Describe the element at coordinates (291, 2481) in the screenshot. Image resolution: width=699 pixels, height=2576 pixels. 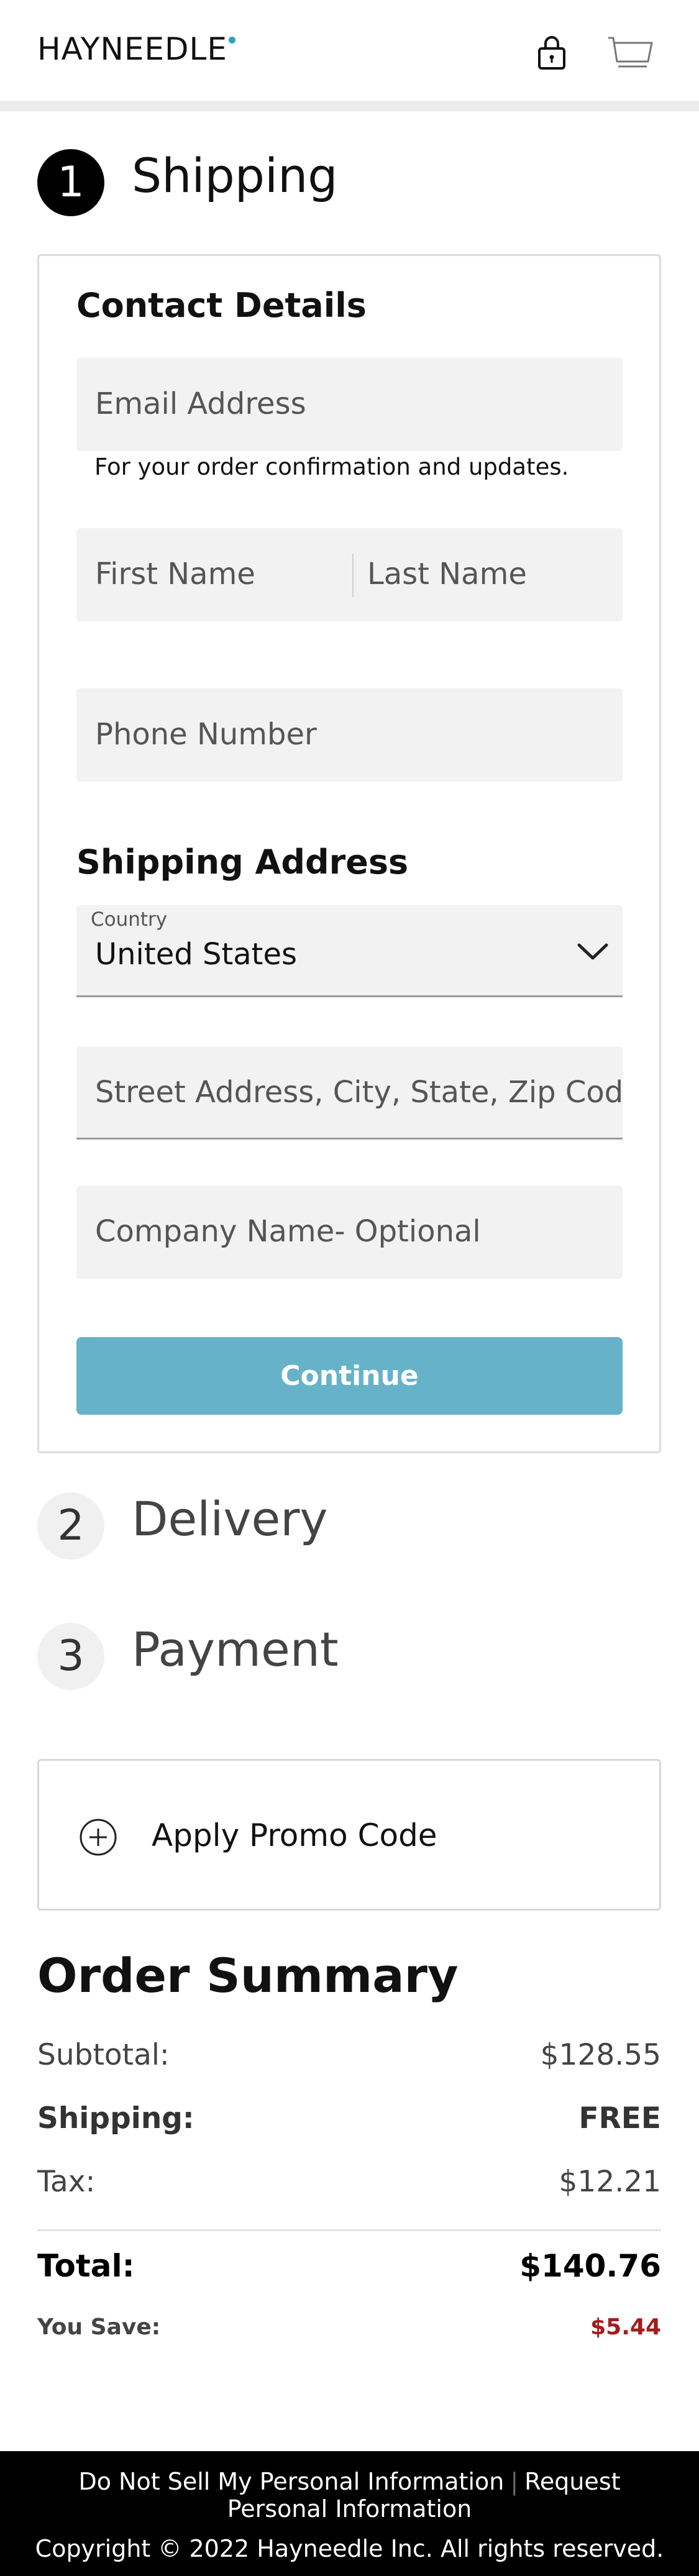
I see `do-not-sell-link: Do Not Sell My Personal Information` at that location.